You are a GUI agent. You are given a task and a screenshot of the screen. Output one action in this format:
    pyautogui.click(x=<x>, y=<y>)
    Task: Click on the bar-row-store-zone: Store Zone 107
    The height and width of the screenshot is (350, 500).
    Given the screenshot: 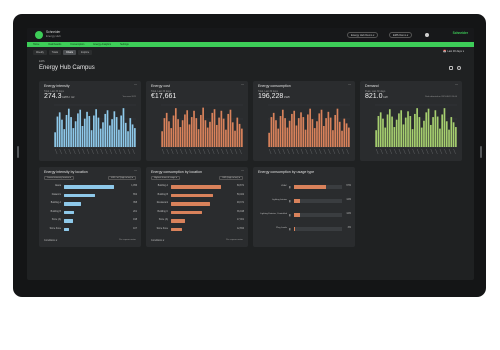 What is the action you would take?
    pyautogui.click(x=90, y=230)
    